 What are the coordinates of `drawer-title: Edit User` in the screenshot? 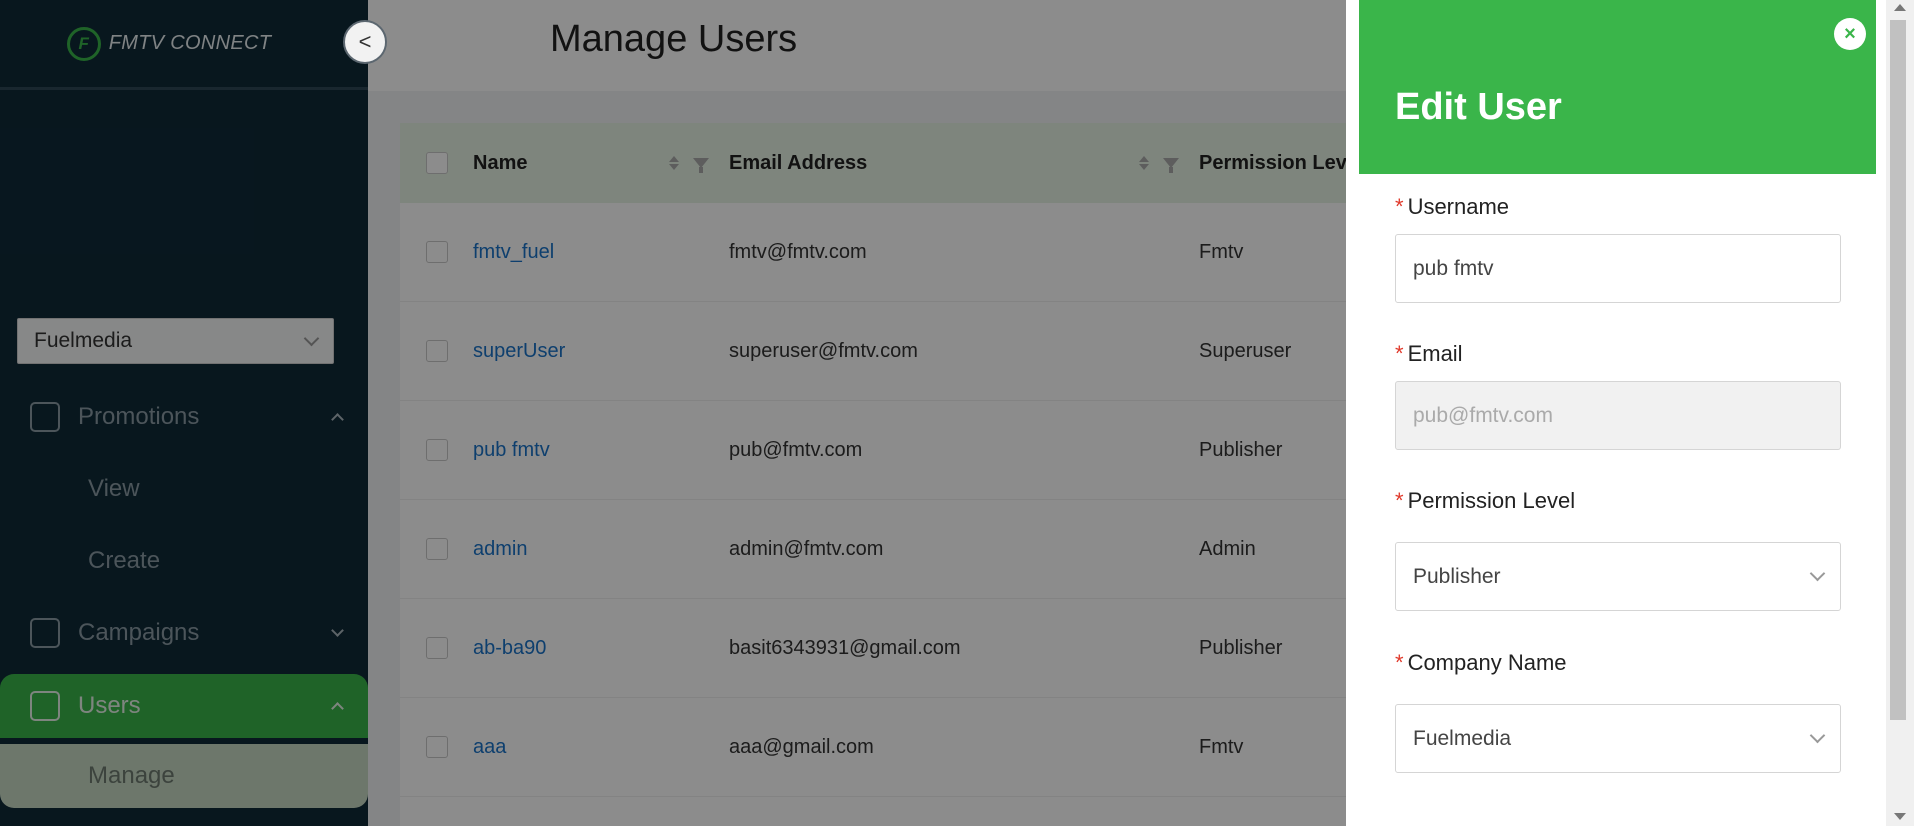 It's located at (1478, 107).